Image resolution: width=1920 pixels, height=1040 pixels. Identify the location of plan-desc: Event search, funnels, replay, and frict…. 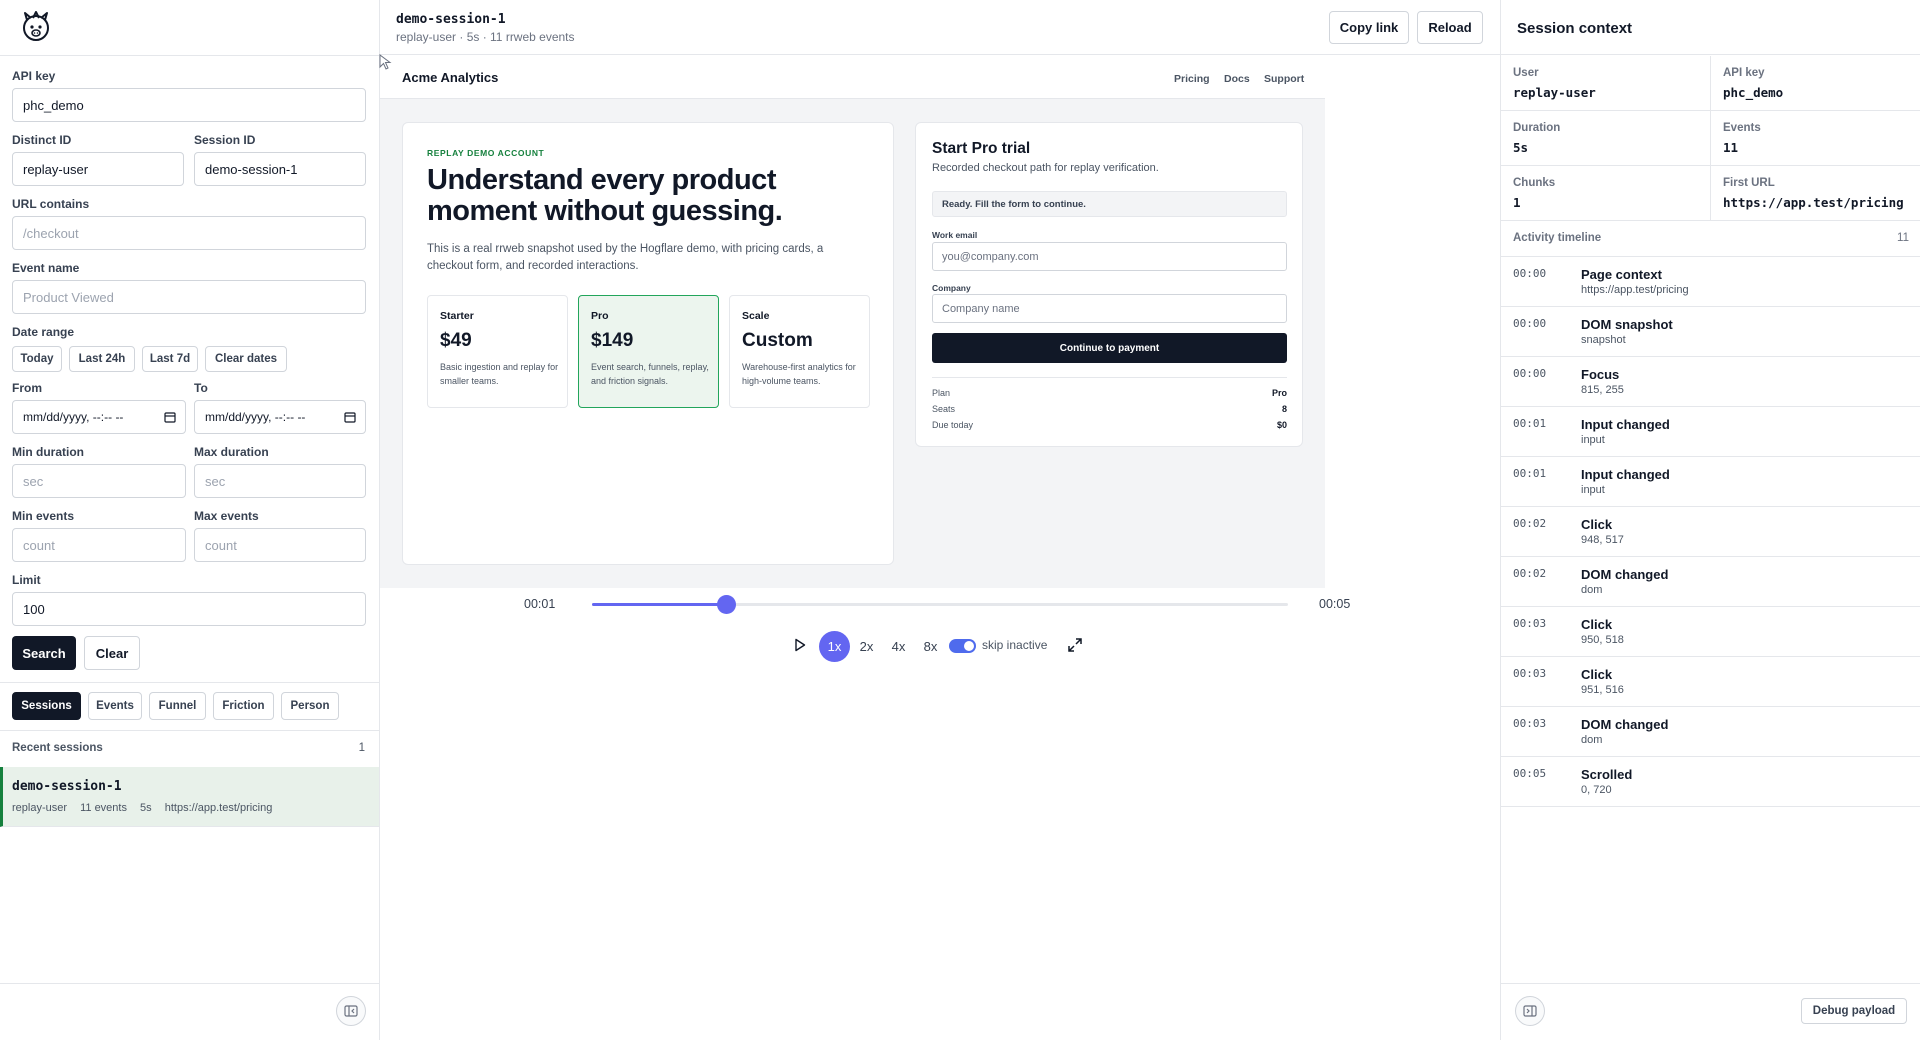
(650, 374).